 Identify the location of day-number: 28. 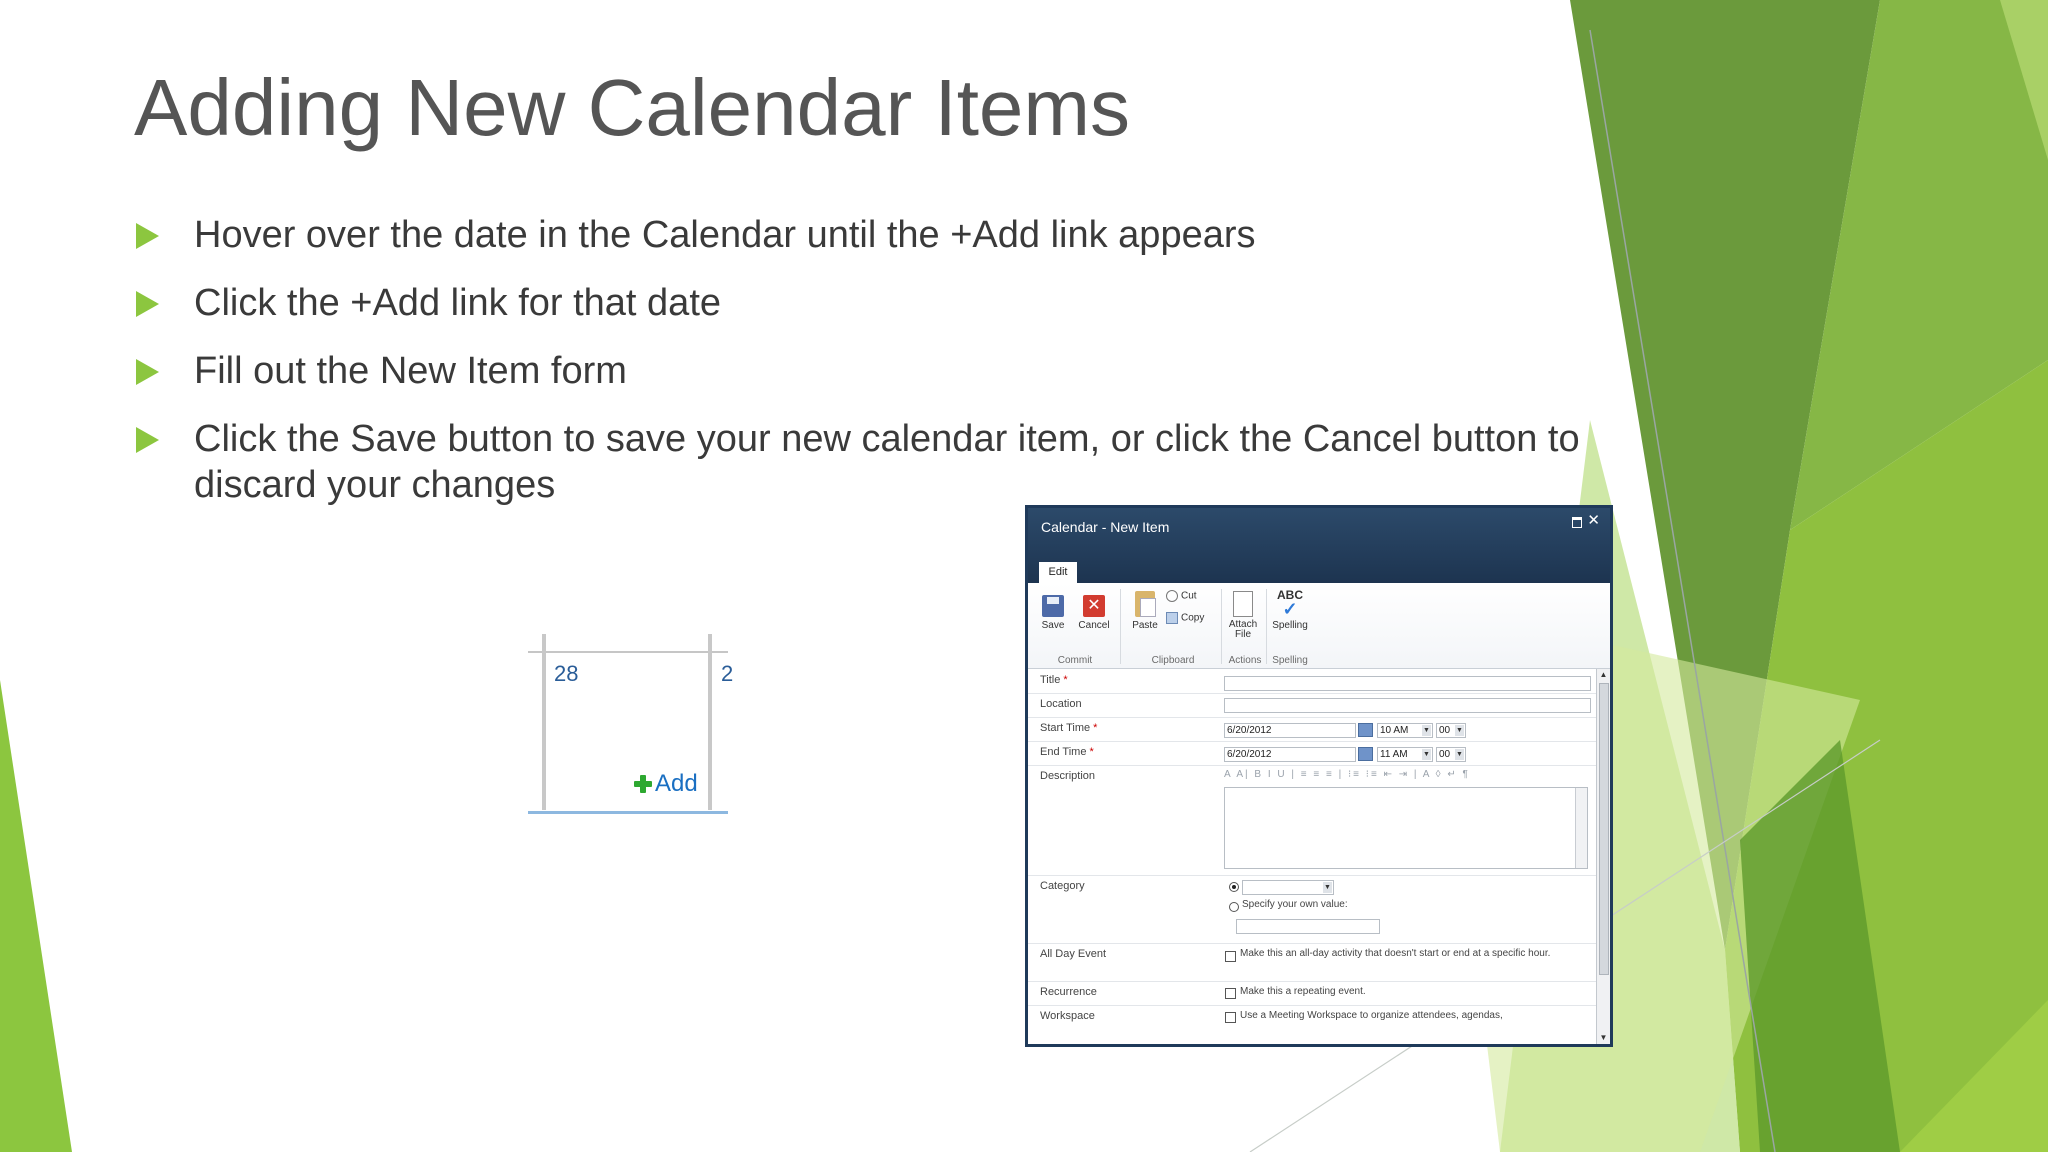
(566, 673).